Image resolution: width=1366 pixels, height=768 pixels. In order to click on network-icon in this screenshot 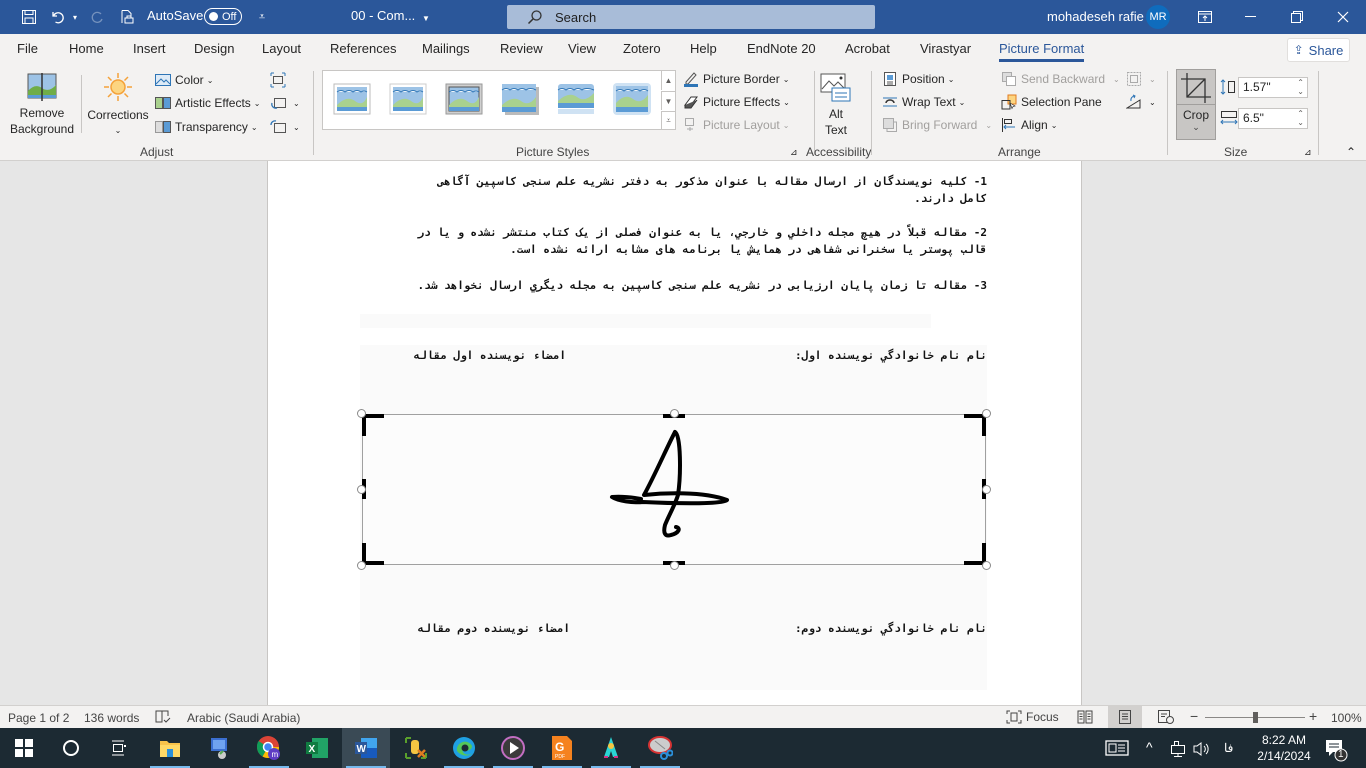, I will do `click(1177, 749)`.